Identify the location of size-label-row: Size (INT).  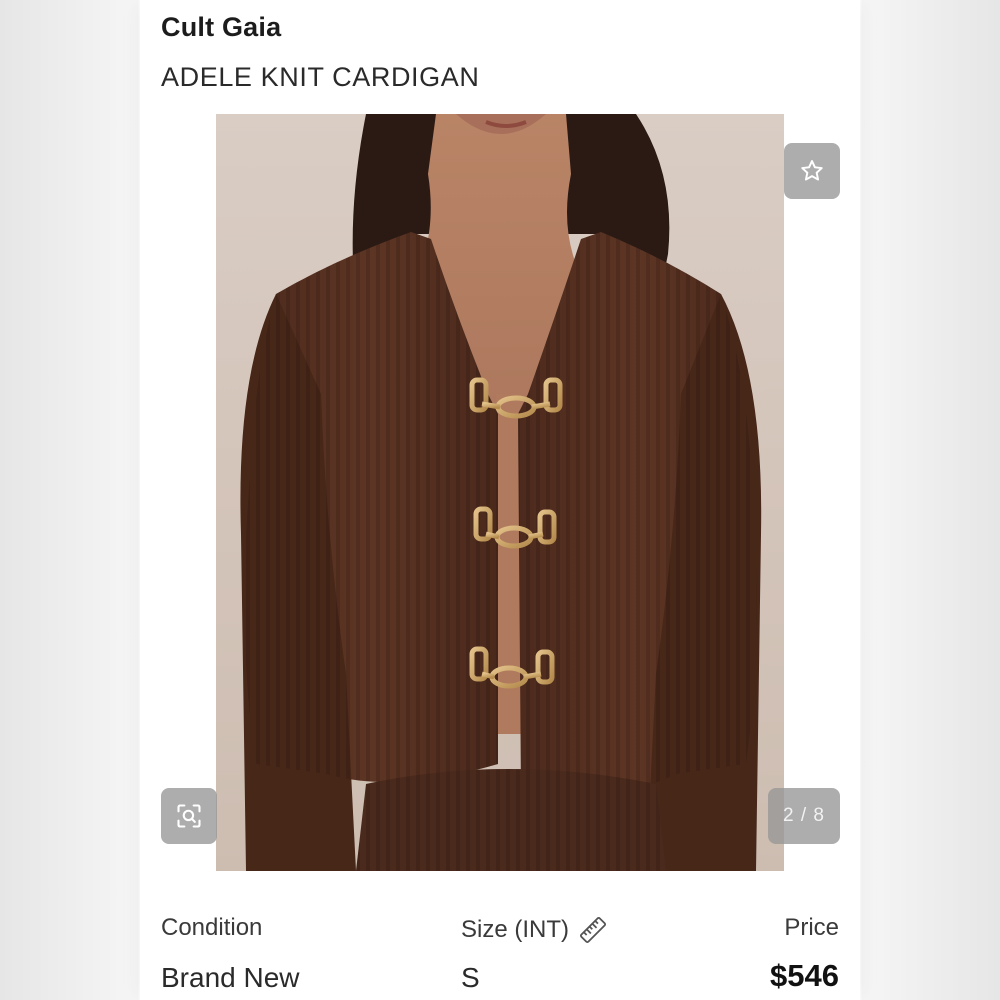
(535, 930).